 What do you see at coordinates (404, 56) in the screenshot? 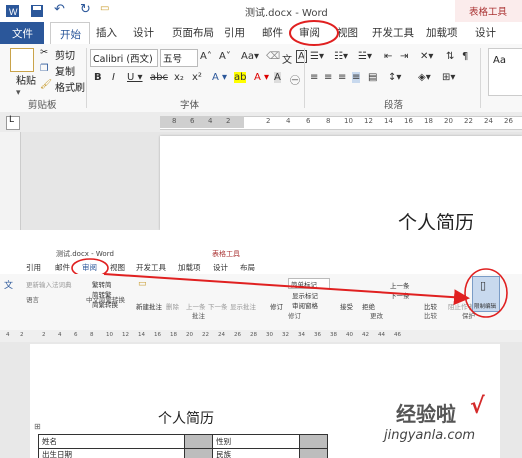
I see `increase-indent-icon: ⇥` at bounding box center [404, 56].